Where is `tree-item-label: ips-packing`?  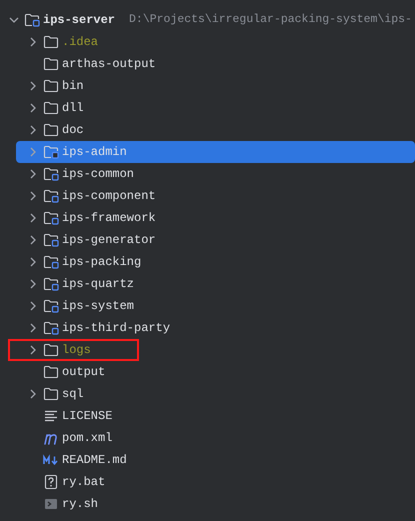
tree-item-label: ips-packing is located at coordinates (102, 262).